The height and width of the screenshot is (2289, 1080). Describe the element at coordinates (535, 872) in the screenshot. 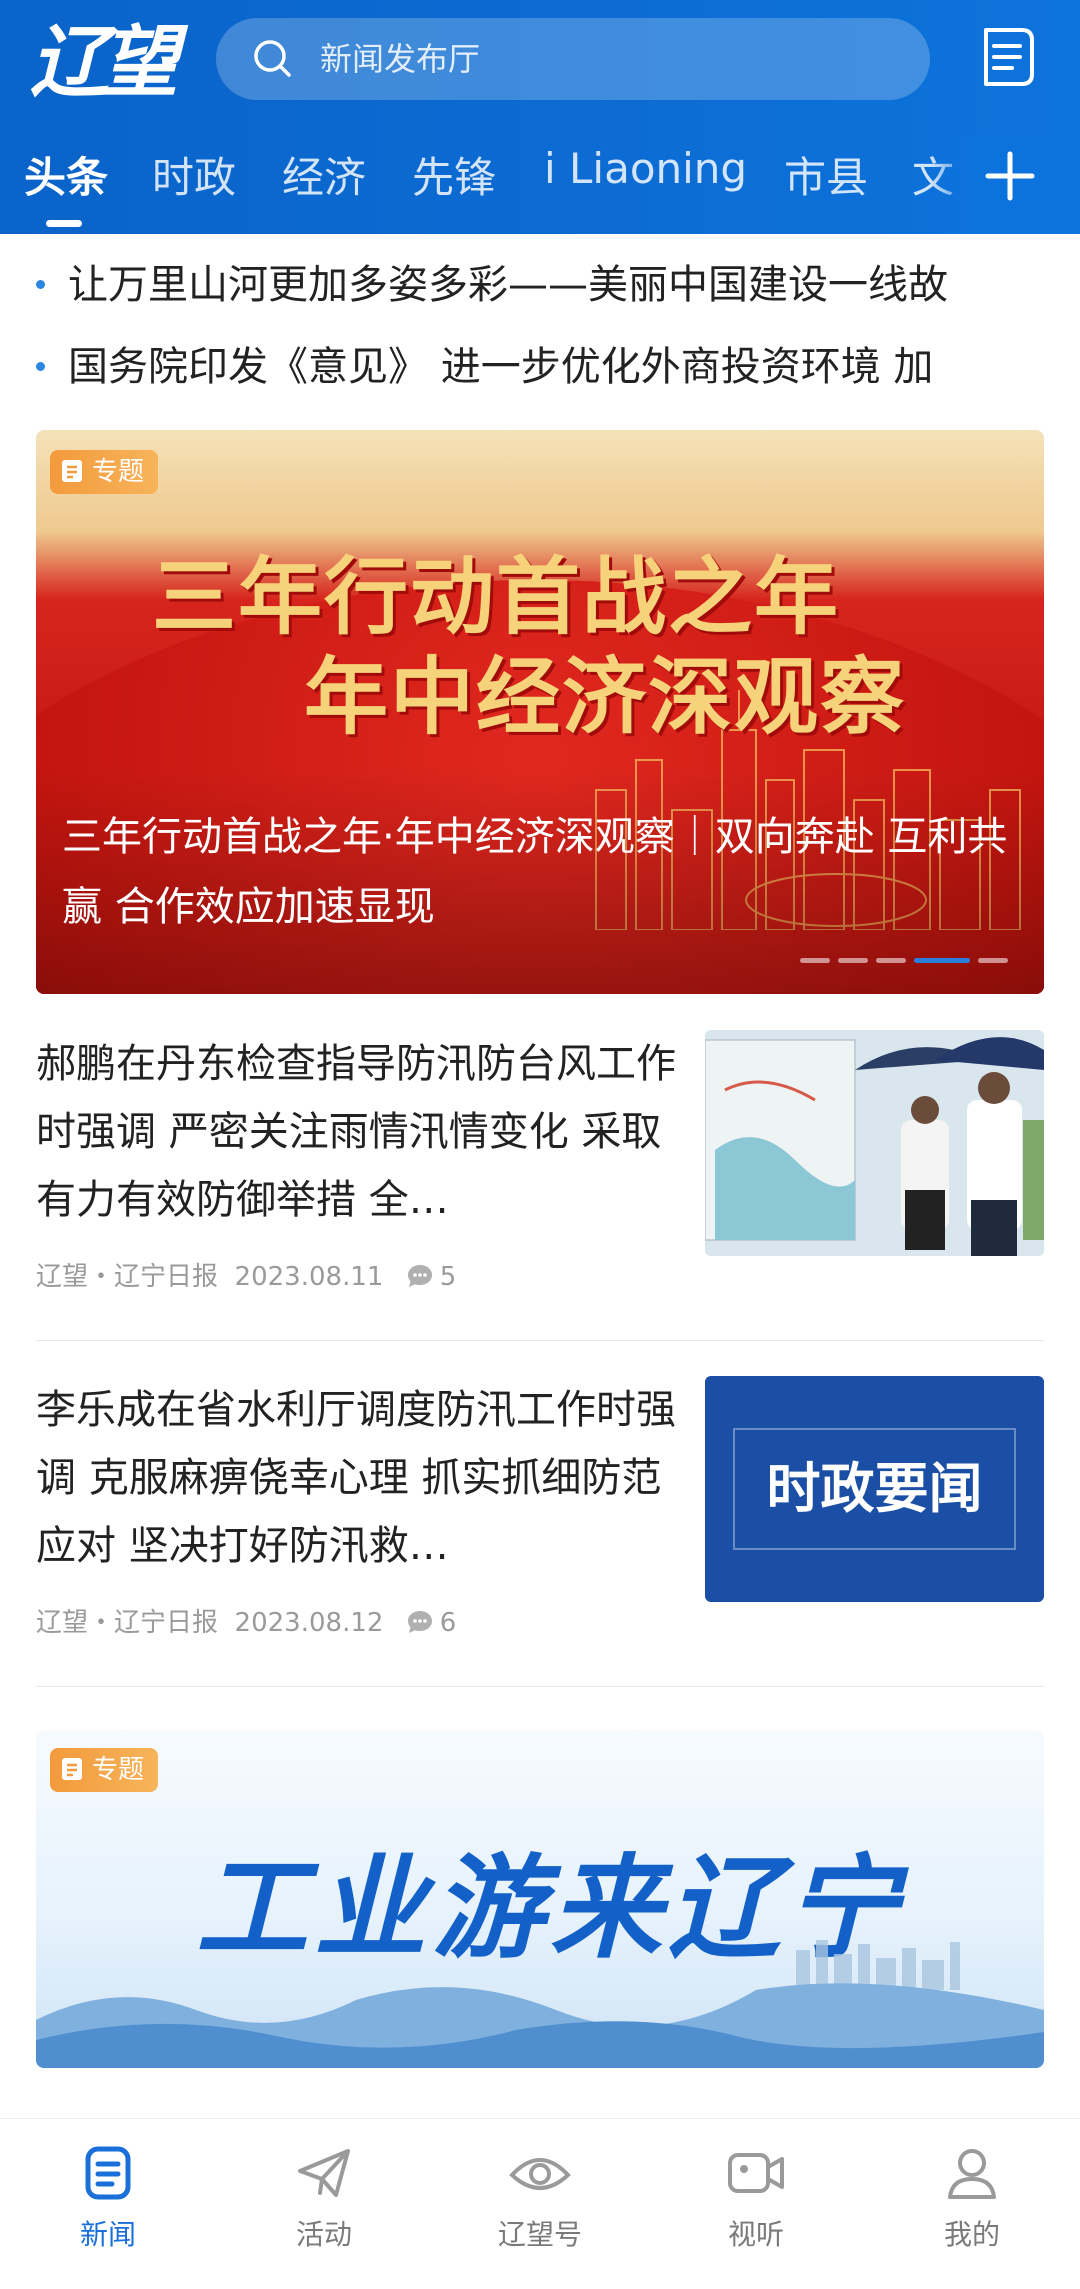

I see `banner-caption: 三年行动首战之年·年中经济深观察｜双向奔赴 互利共赢 合作效应加速显现` at that location.